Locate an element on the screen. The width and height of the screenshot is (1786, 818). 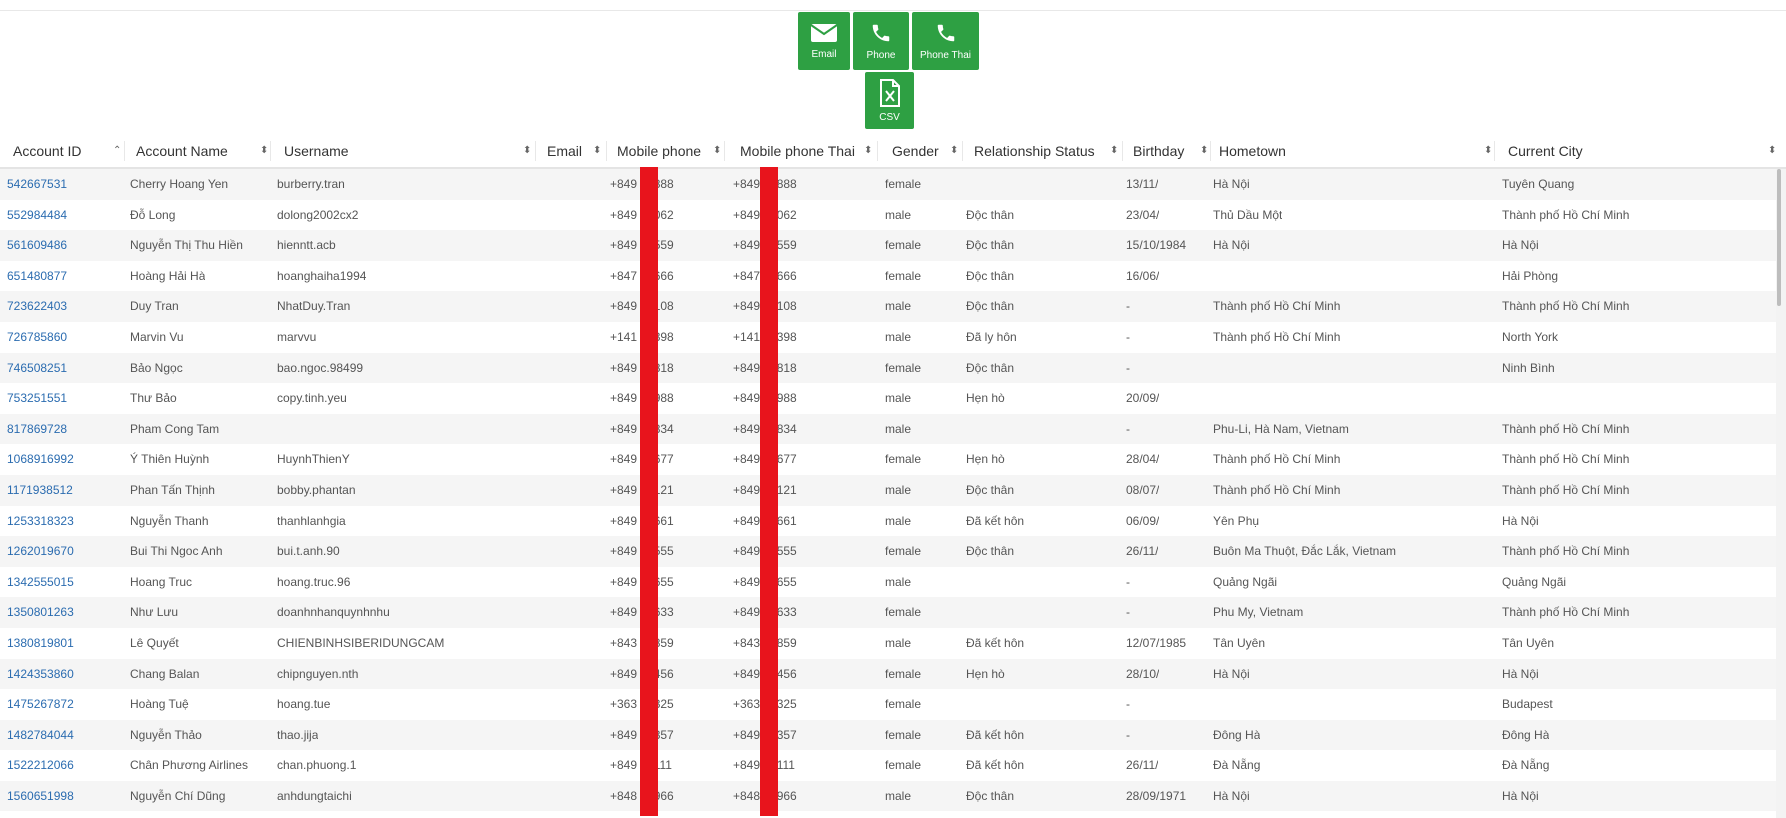
cell-current-city: Hà Nội is located at coordinates (1520, 245).